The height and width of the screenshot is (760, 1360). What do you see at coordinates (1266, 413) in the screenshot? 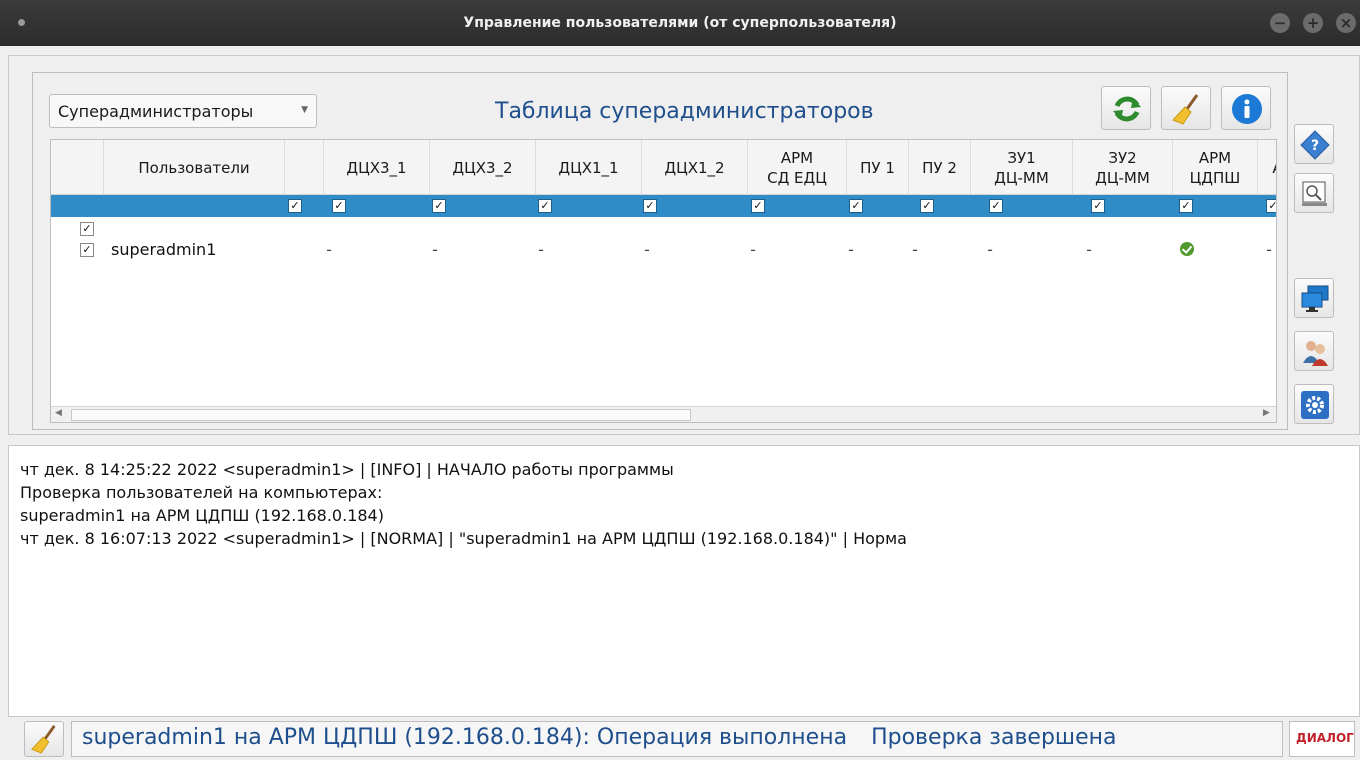
I see `scroll-right-icon: ▶` at bounding box center [1266, 413].